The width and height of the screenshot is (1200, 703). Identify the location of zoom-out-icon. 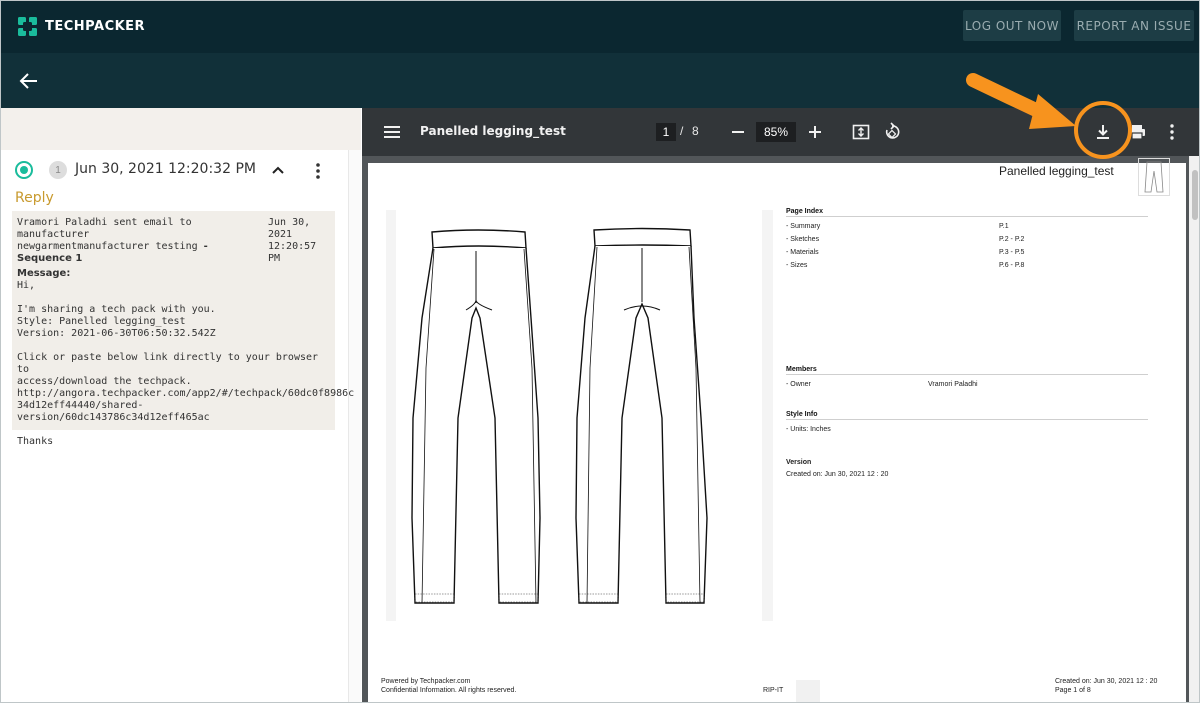
(738, 132).